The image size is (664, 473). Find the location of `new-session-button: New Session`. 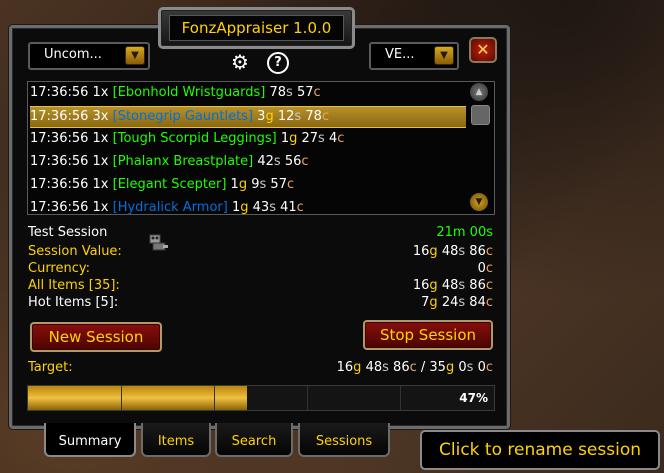

new-session-button: New Session is located at coordinates (96, 337).